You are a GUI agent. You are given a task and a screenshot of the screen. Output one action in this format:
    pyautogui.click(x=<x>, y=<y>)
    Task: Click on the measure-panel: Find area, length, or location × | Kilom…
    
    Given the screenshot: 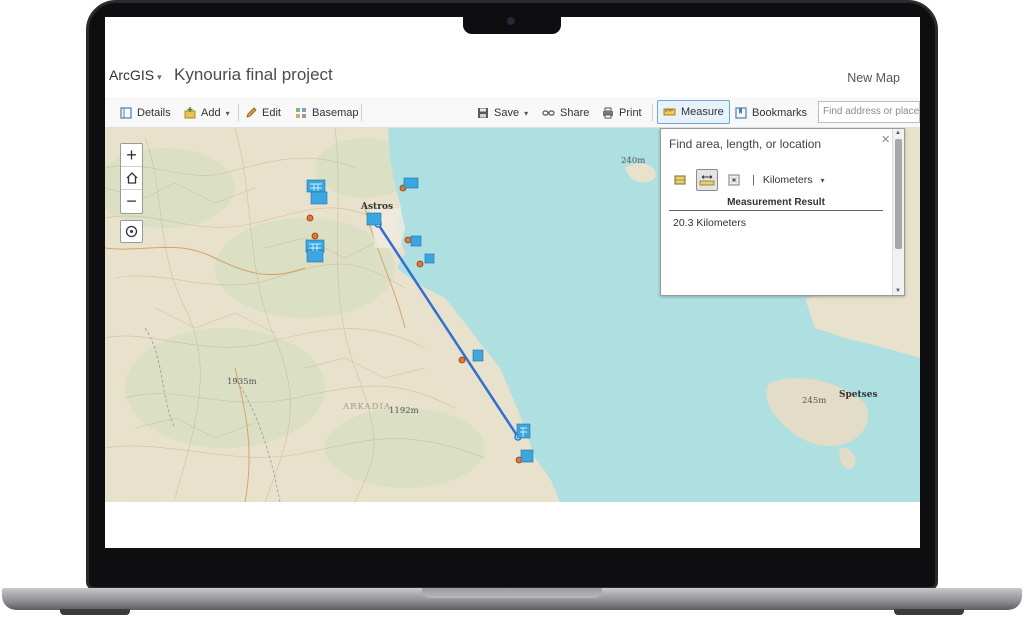 What is the action you would take?
    pyautogui.click(x=782, y=212)
    